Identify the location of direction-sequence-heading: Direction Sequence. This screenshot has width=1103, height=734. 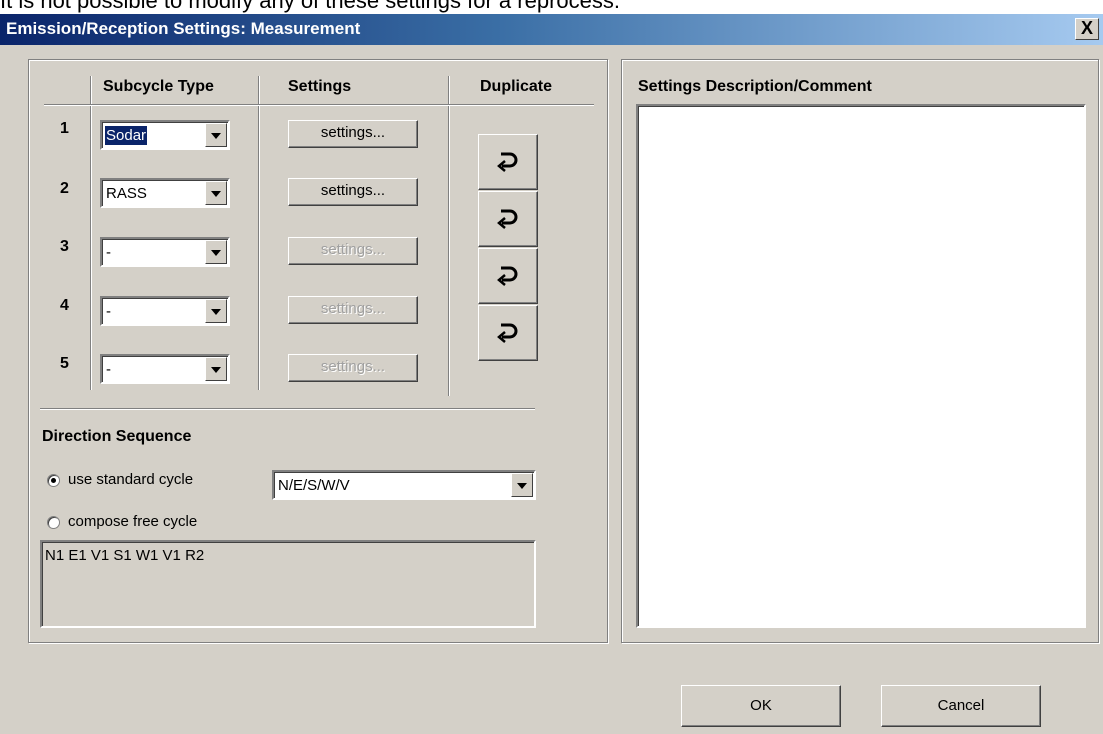
(117, 436).